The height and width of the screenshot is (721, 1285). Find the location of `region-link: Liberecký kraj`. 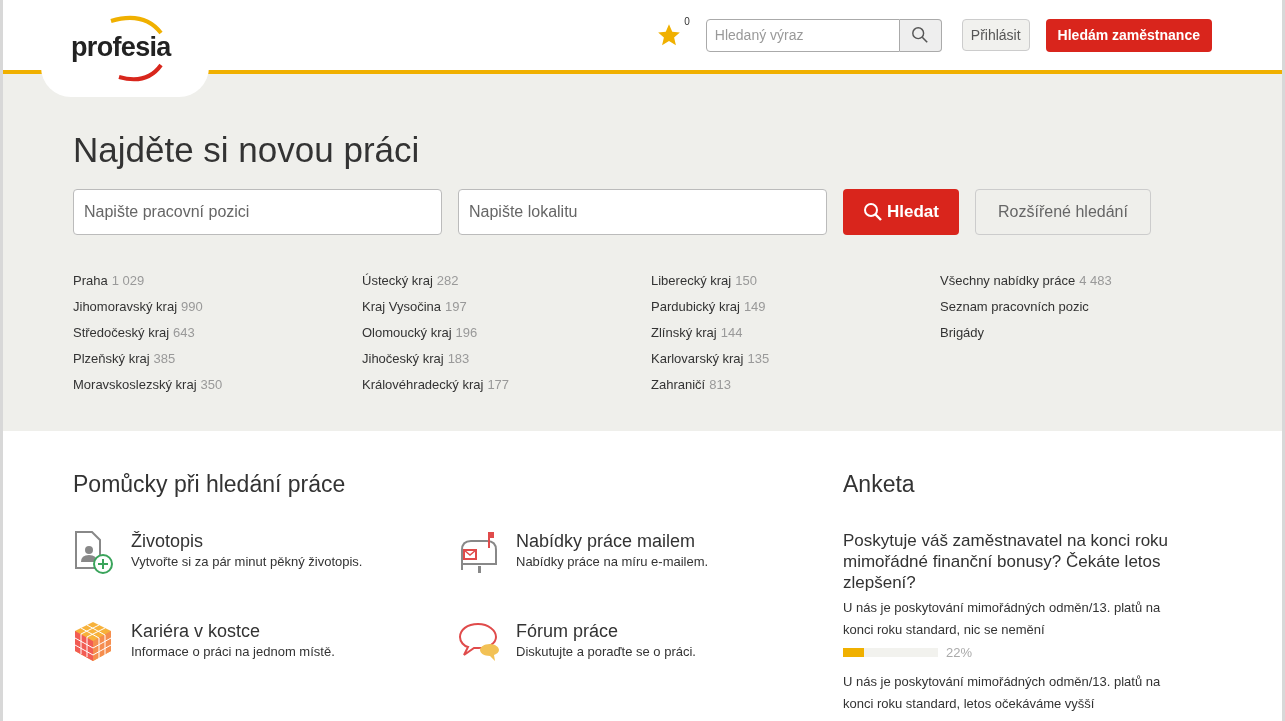

region-link: Liberecký kraj is located at coordinates (691, 280).